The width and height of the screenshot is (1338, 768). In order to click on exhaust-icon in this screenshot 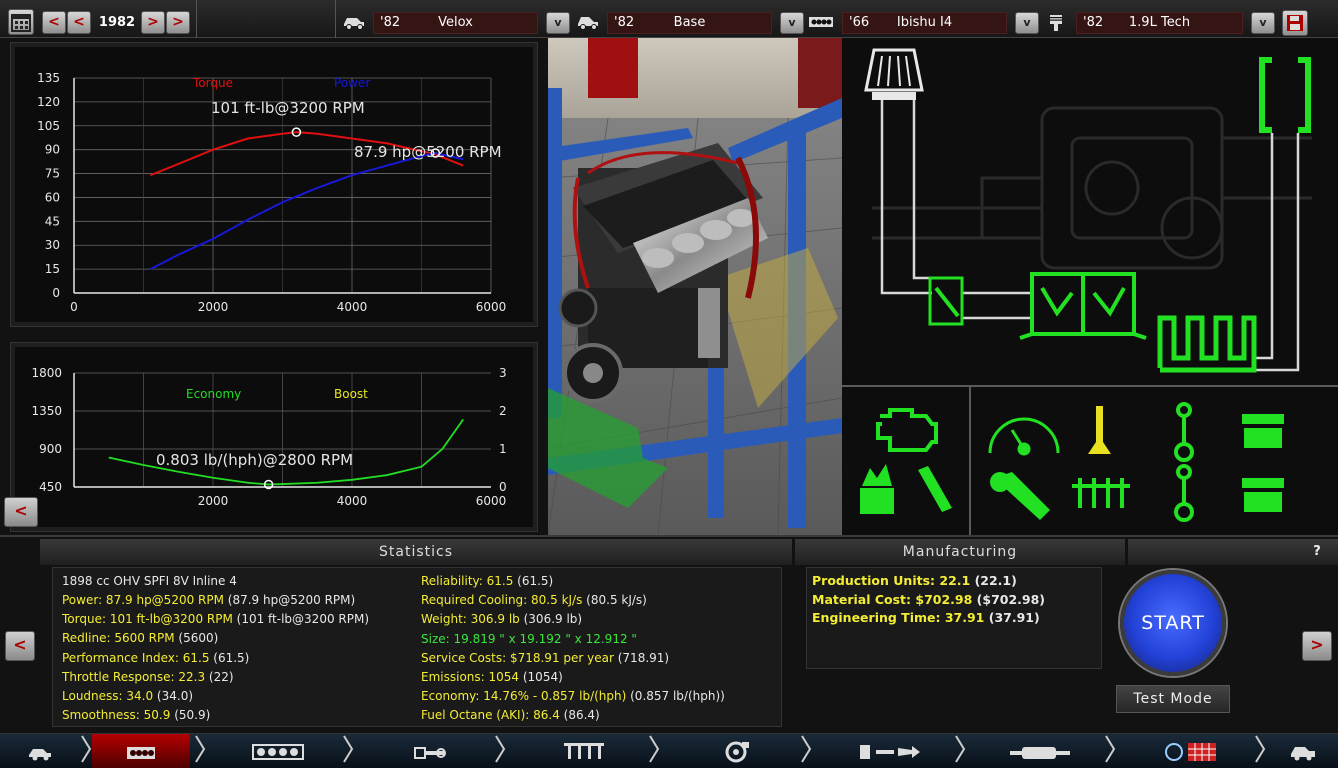, I will do `click(1040, 751)`.